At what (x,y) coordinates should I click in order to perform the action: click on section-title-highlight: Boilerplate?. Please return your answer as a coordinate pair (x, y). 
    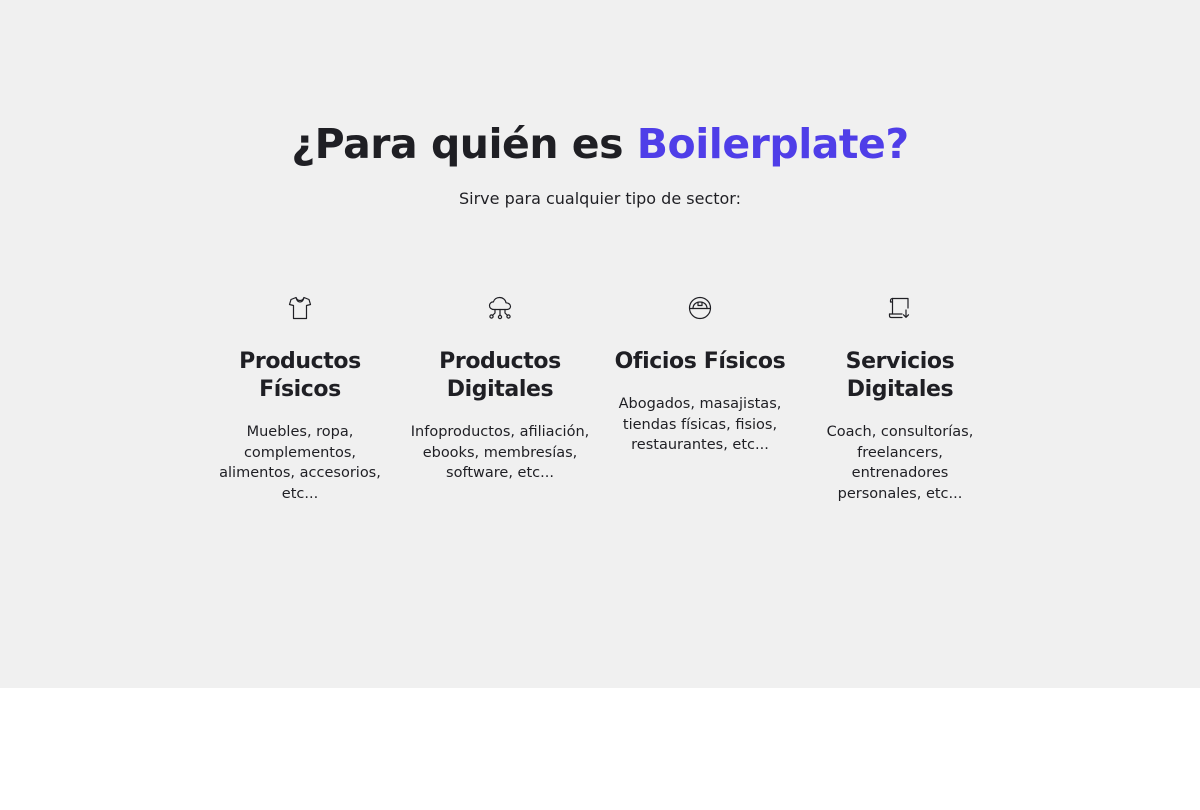
    Looking at the image, I should click on (772, 144).